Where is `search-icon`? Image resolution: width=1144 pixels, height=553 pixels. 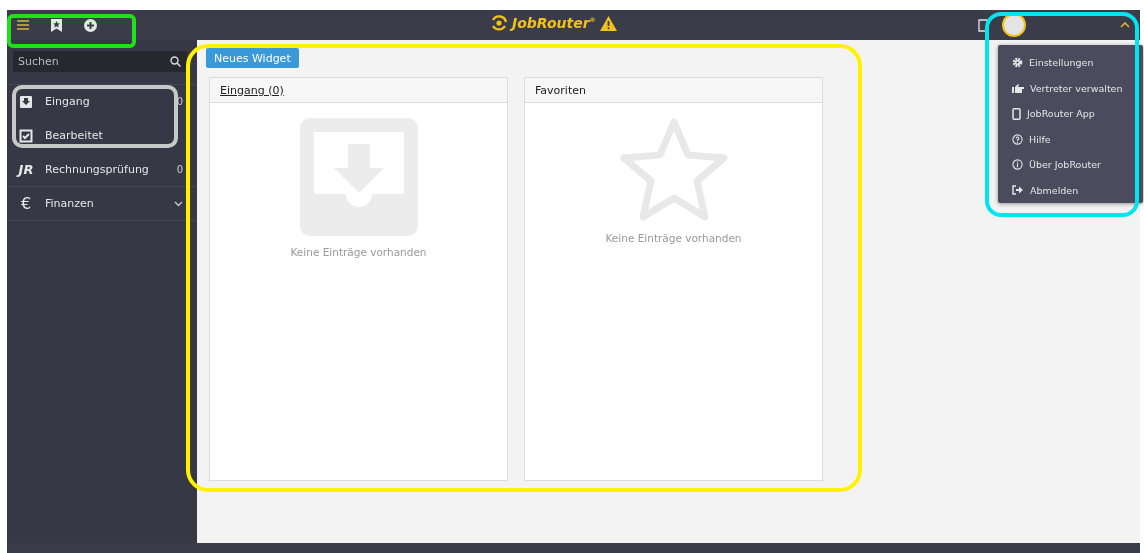
search-icon is located at coordinates (175, 61).